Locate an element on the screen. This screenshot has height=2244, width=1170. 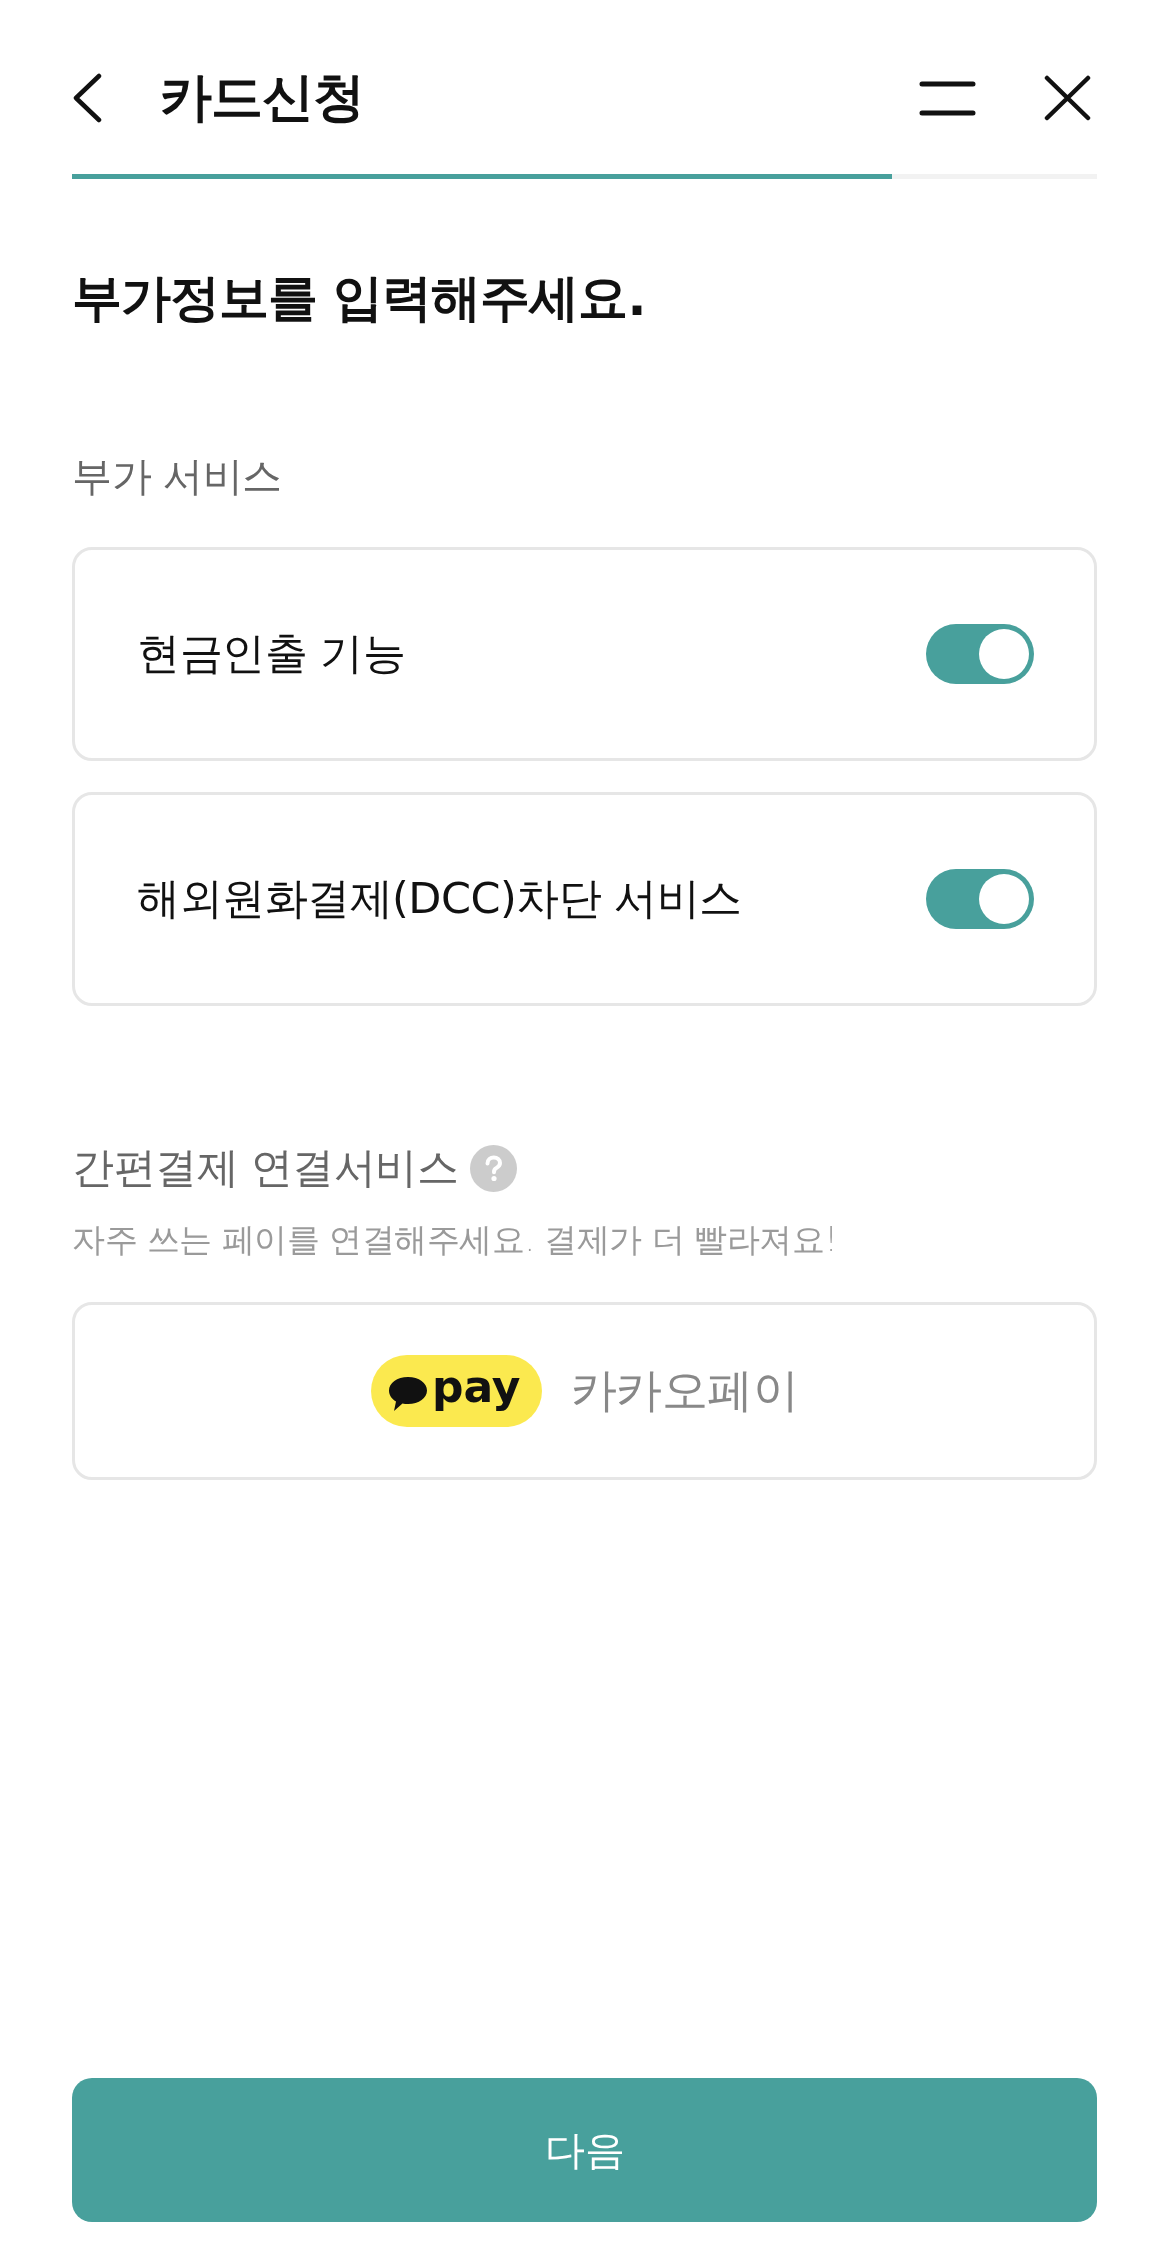
service-label: 현금인출 기능 is located at coordinates (272, 653).